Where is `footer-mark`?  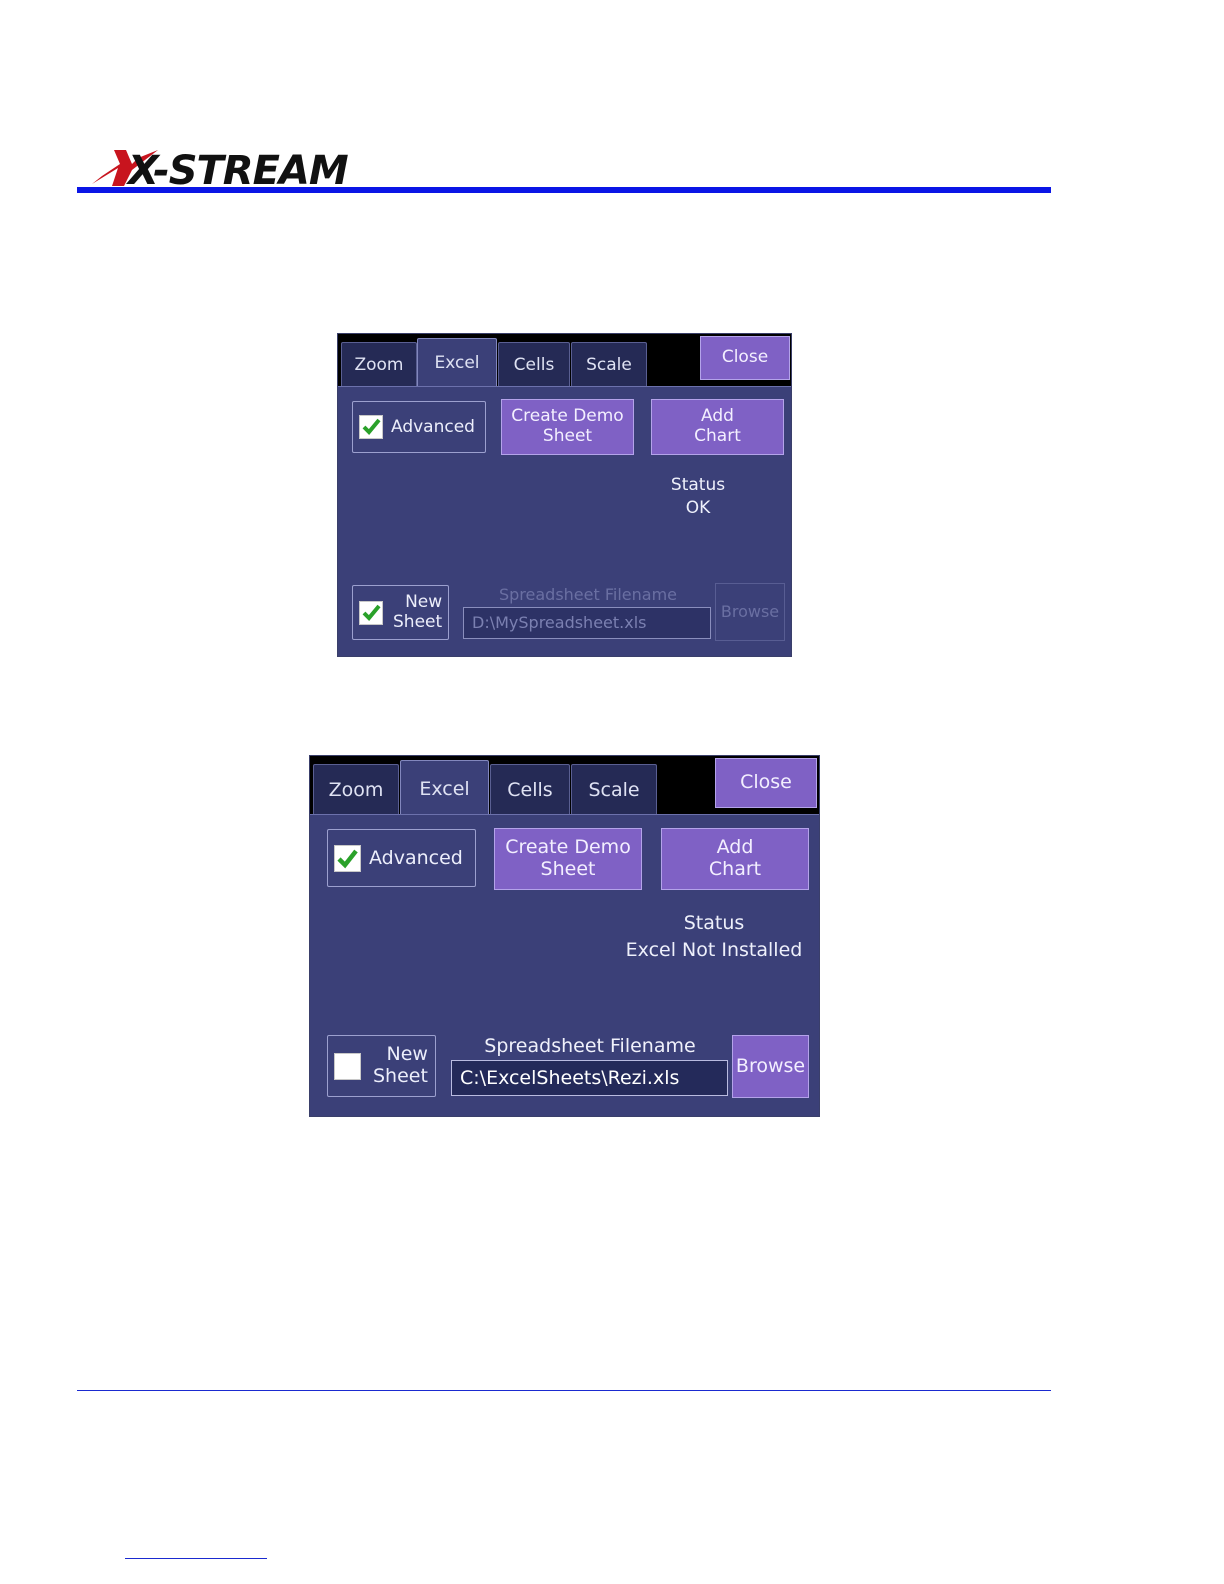
footer-mark is located at coordinates (196, 1558).